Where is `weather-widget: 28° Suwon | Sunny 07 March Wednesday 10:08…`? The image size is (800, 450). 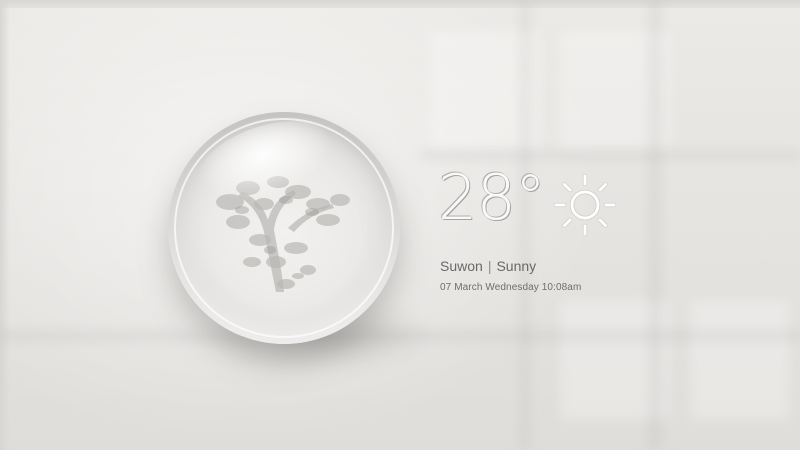
weather-widget: 28° Suwon | Sunny 07 March Wednesday 10:08… is located at coordinates (538, 233).